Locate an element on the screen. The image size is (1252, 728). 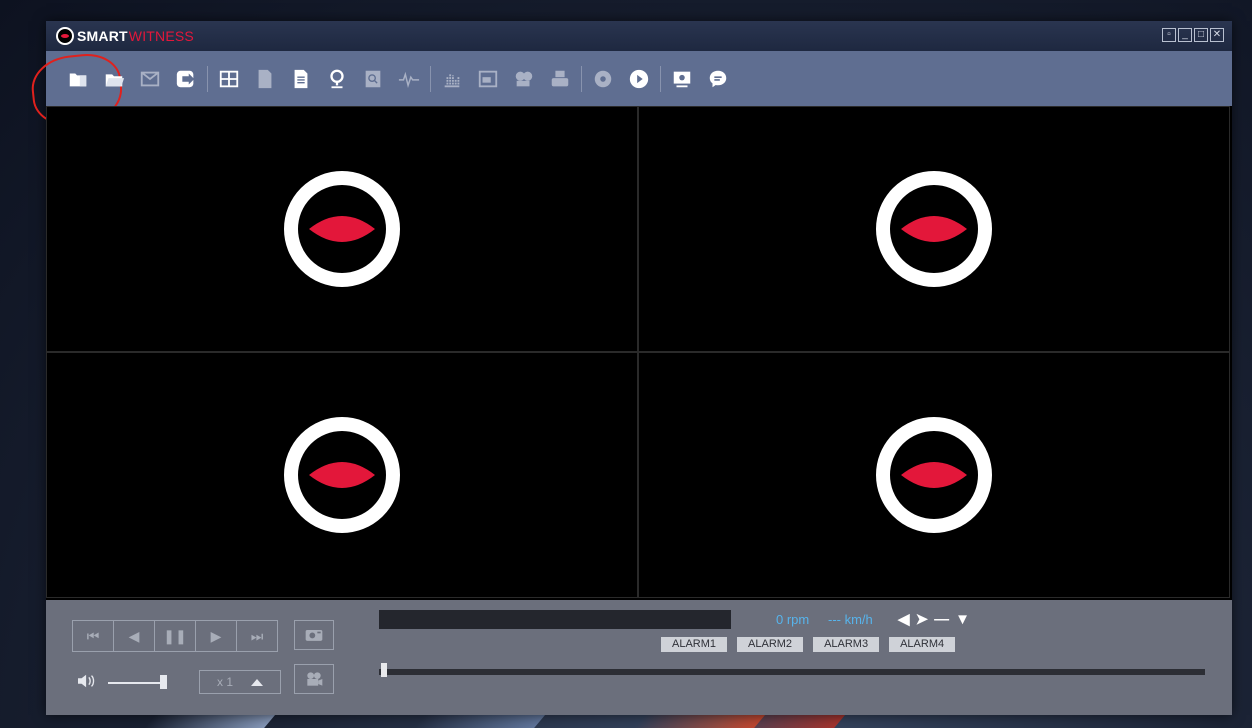
skip-to-start-button: ⏮ is located at coordinates (93, 636).